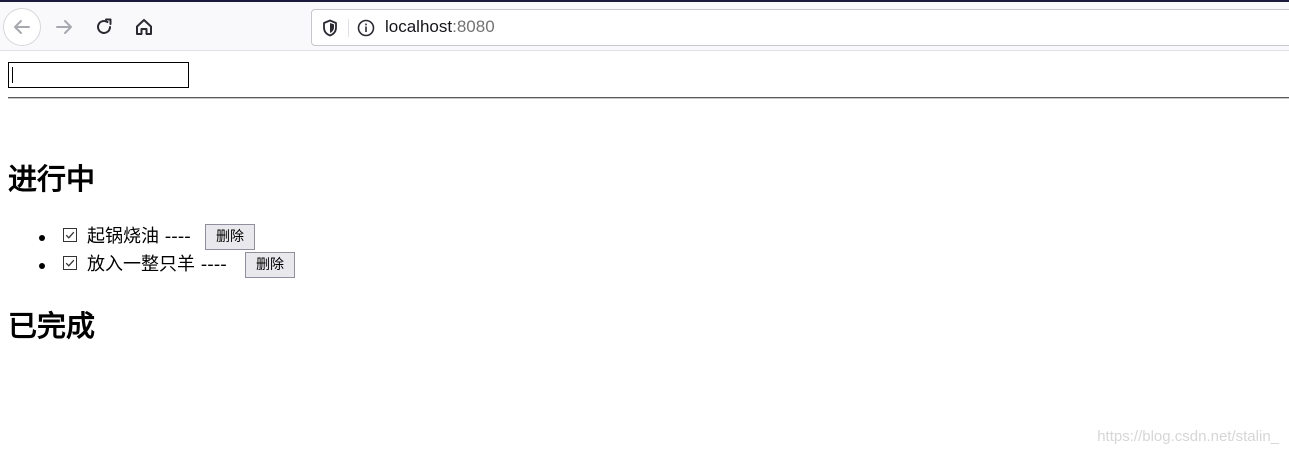 Image resolution: width=1289 pixels, height=456 pixels. Describe the element at coordinates (800, 27) in the screenshot. I see `url-bar: localhost:8080` at that location.